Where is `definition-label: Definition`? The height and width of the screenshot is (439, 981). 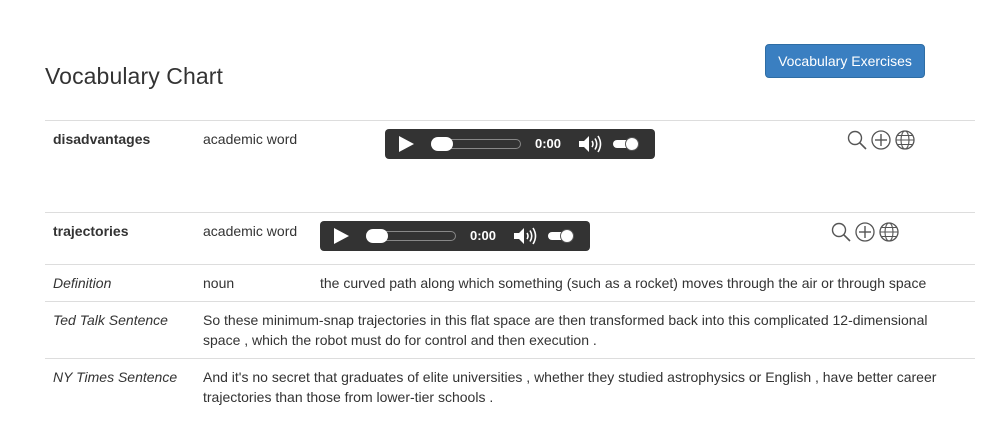 definition-label: Definition is located at coordinates (82, 283).